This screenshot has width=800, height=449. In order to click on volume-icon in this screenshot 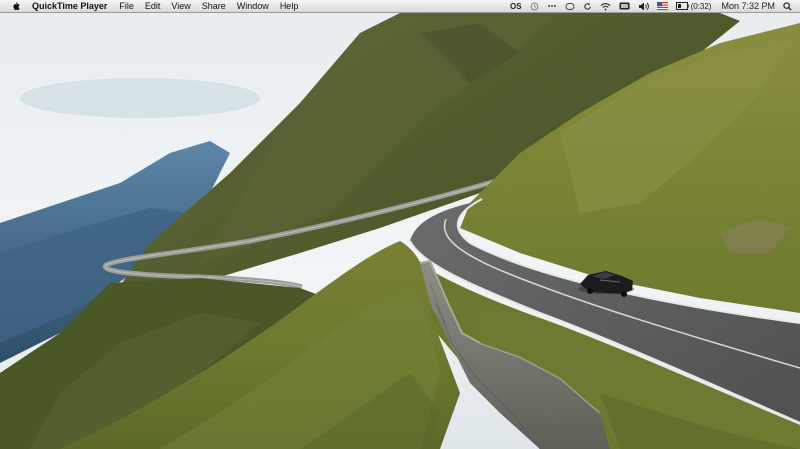, I will do `click(643, 6)`.